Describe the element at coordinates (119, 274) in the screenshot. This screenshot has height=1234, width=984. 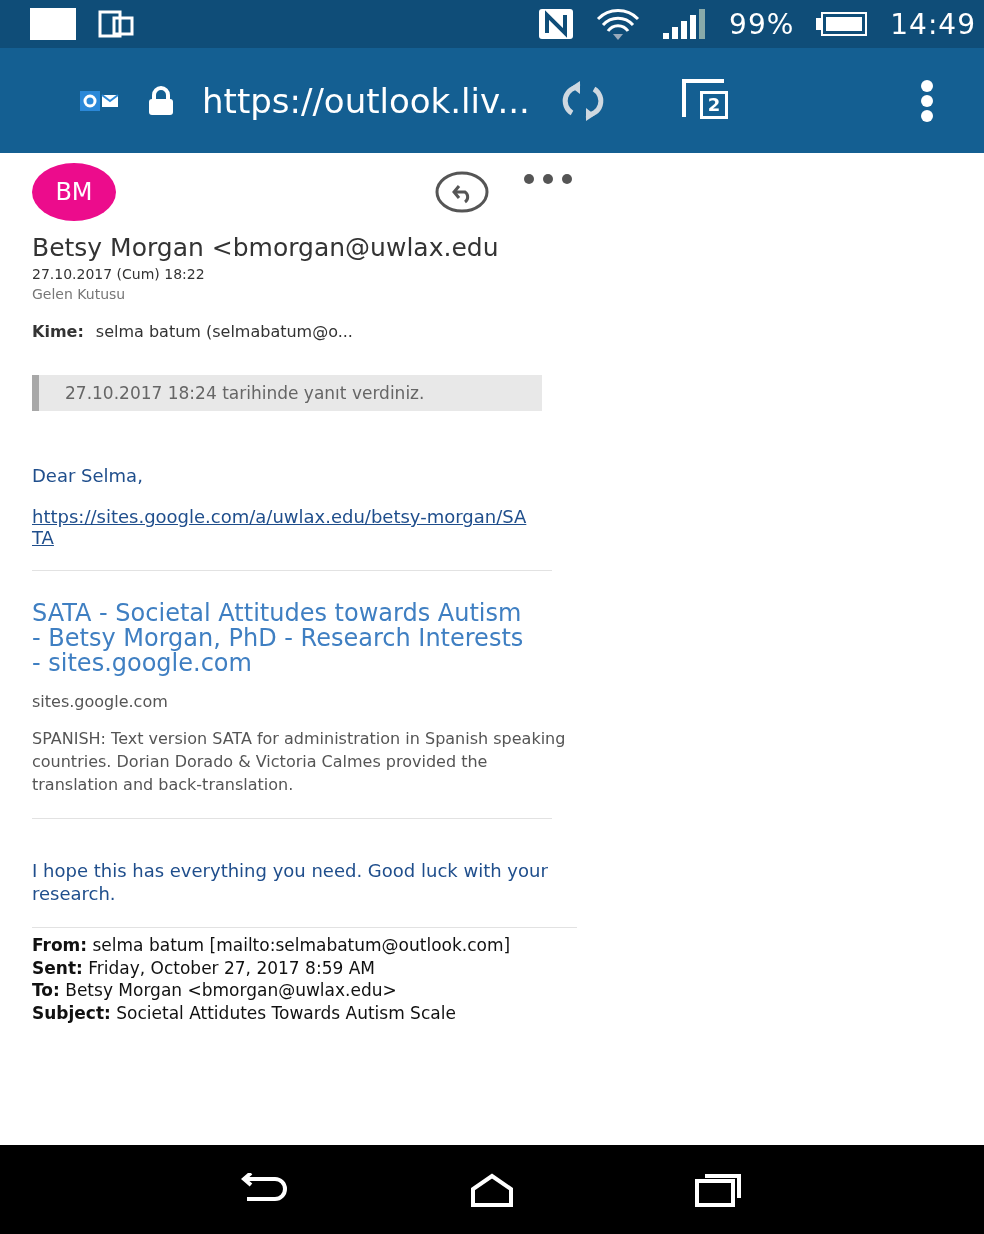
I see `message-date: 27.10.2017 (Cum) 18:22` at that location.